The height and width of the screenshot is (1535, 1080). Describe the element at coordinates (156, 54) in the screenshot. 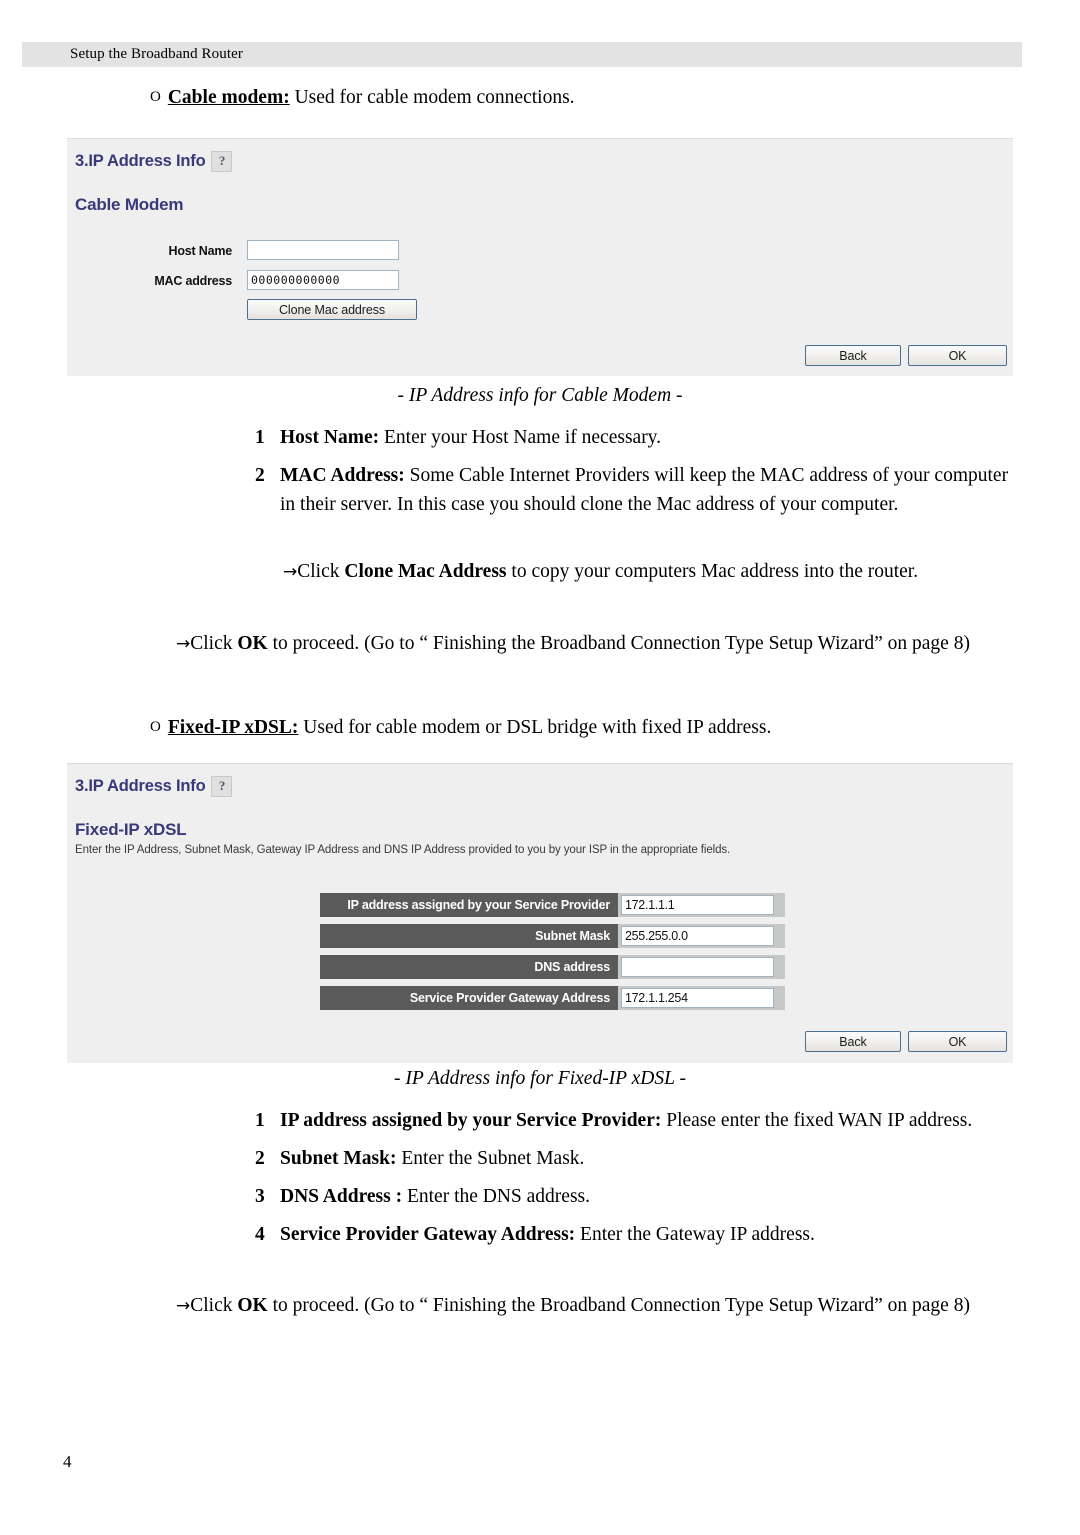

I see `running-header-text: Setup the Broadband Router` at that location.